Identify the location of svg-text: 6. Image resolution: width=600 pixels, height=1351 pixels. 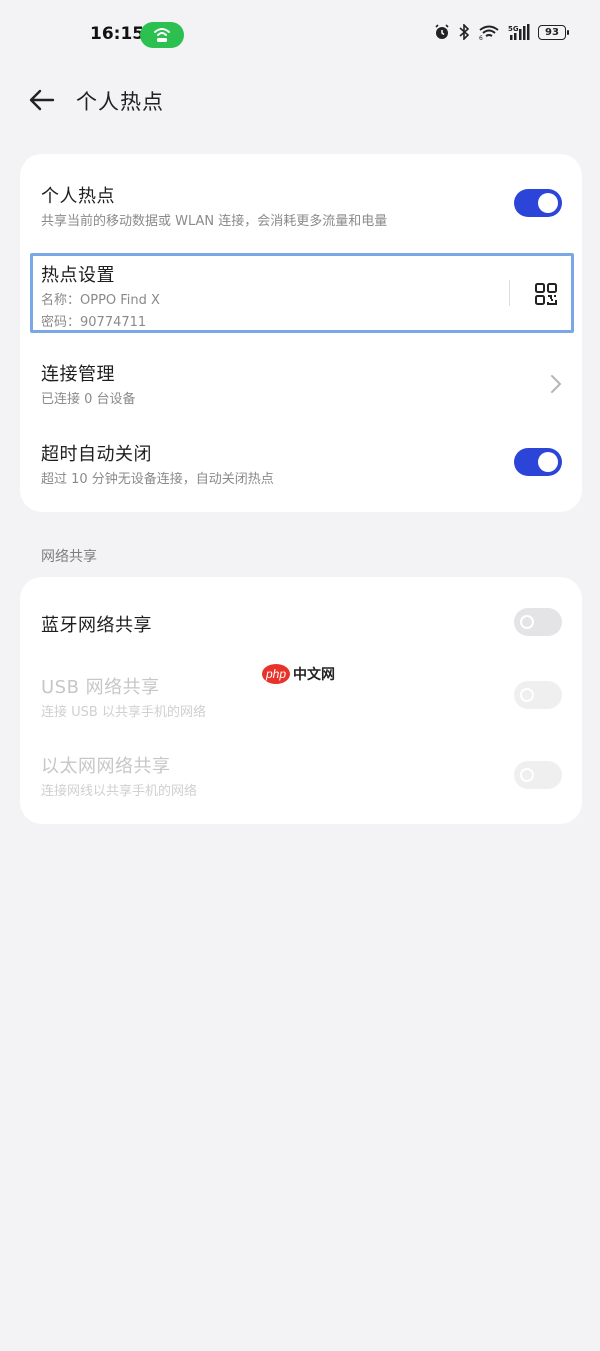
(481, 37).